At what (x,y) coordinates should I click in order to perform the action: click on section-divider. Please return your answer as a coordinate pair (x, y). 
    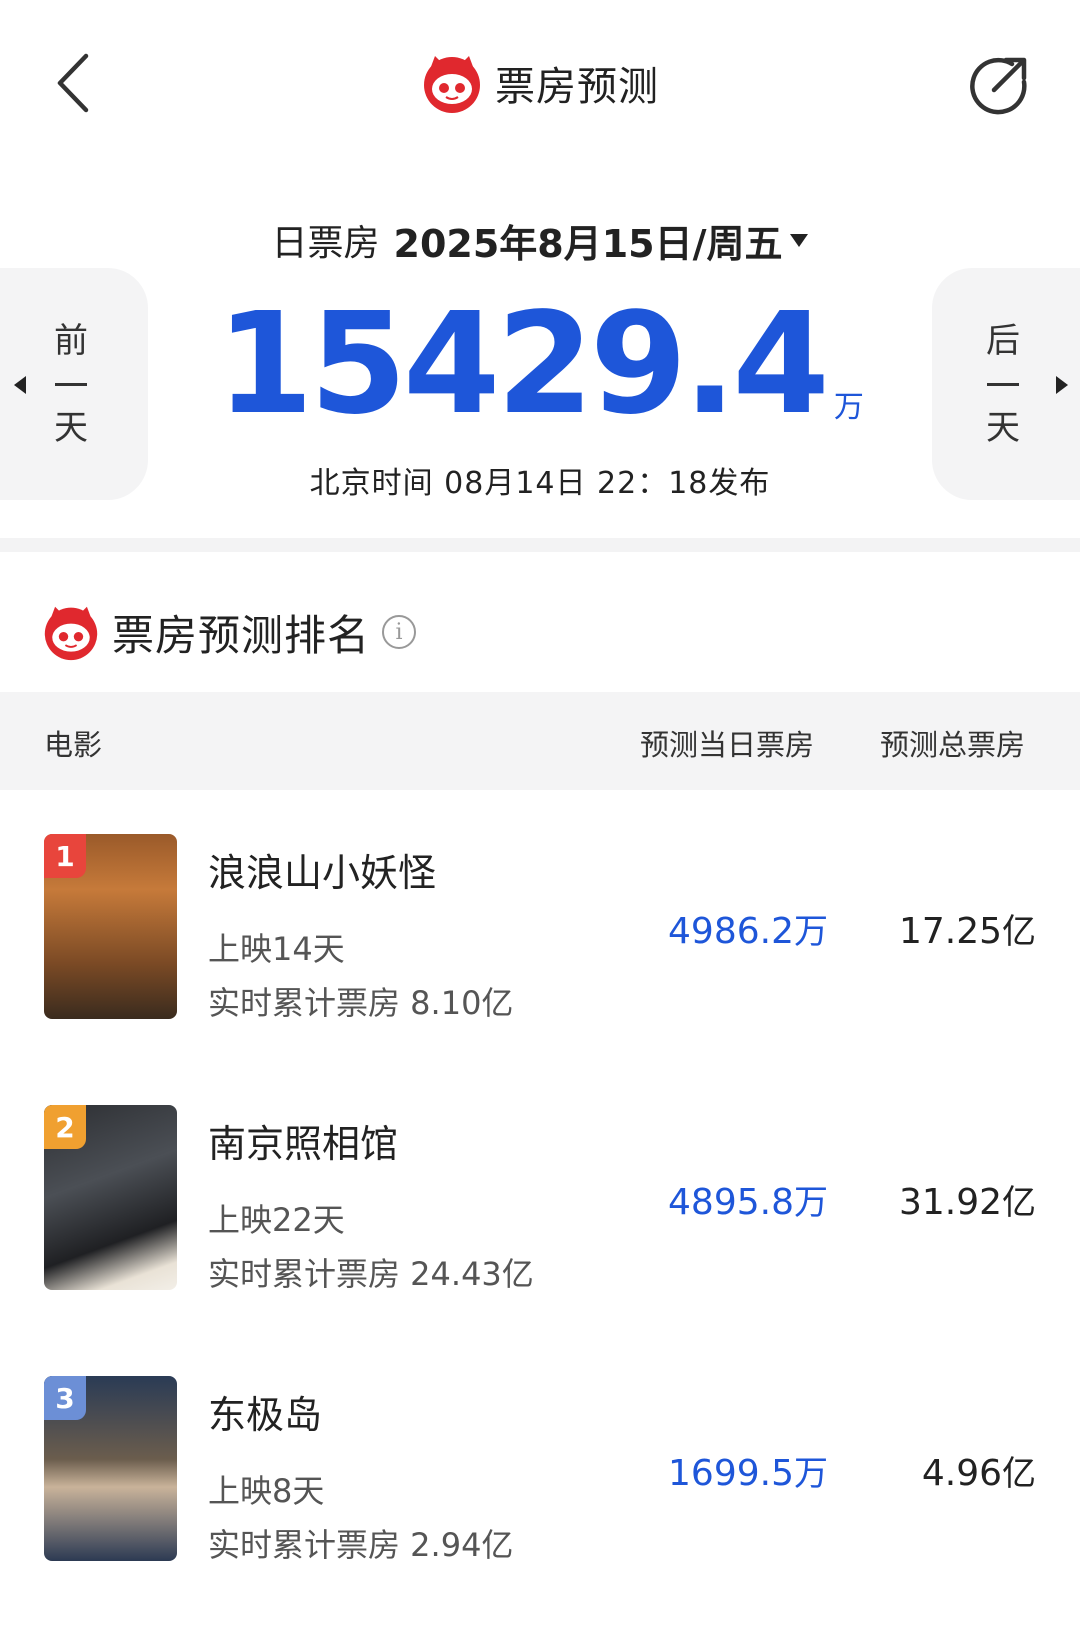
    Looking at the image, I should click on (540, 545).